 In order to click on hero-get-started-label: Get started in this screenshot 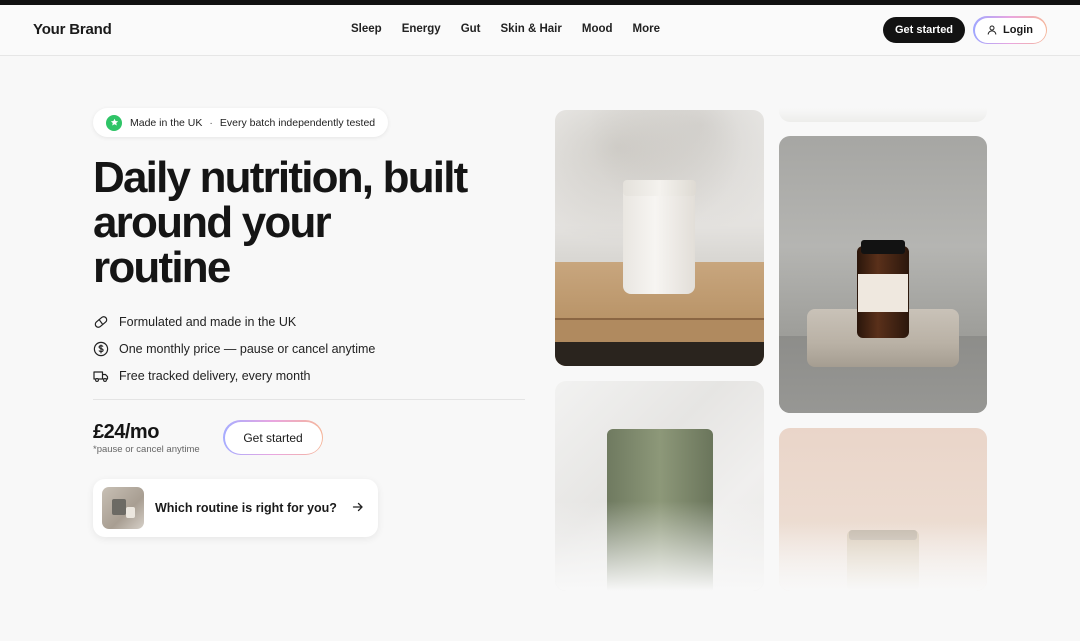, I will do `click(273, 437)`.